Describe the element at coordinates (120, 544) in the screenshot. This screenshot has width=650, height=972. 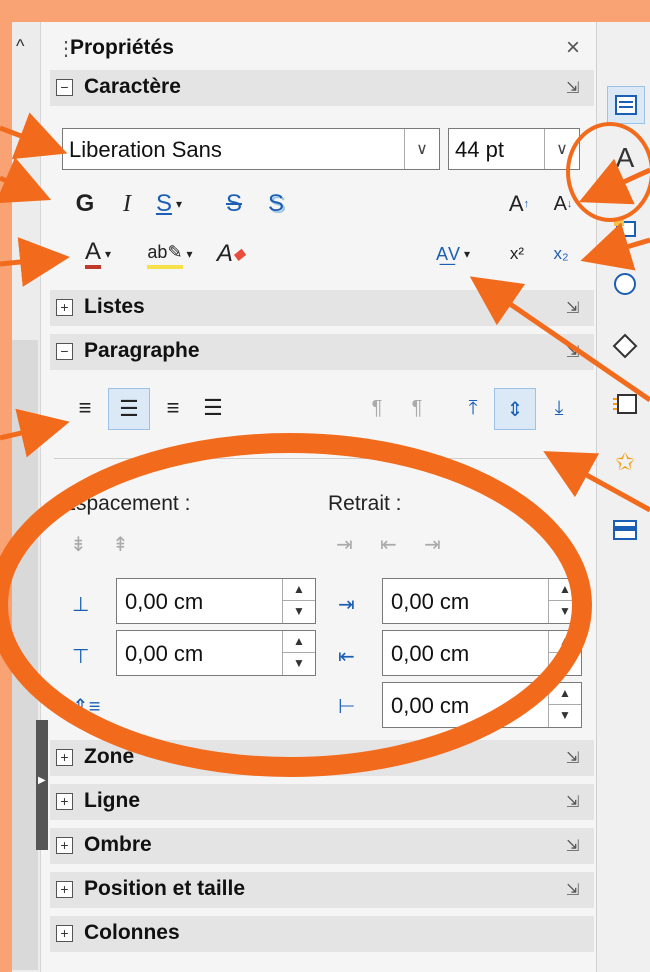
I see `decrease-spacing-icon: ⇞` at that location.